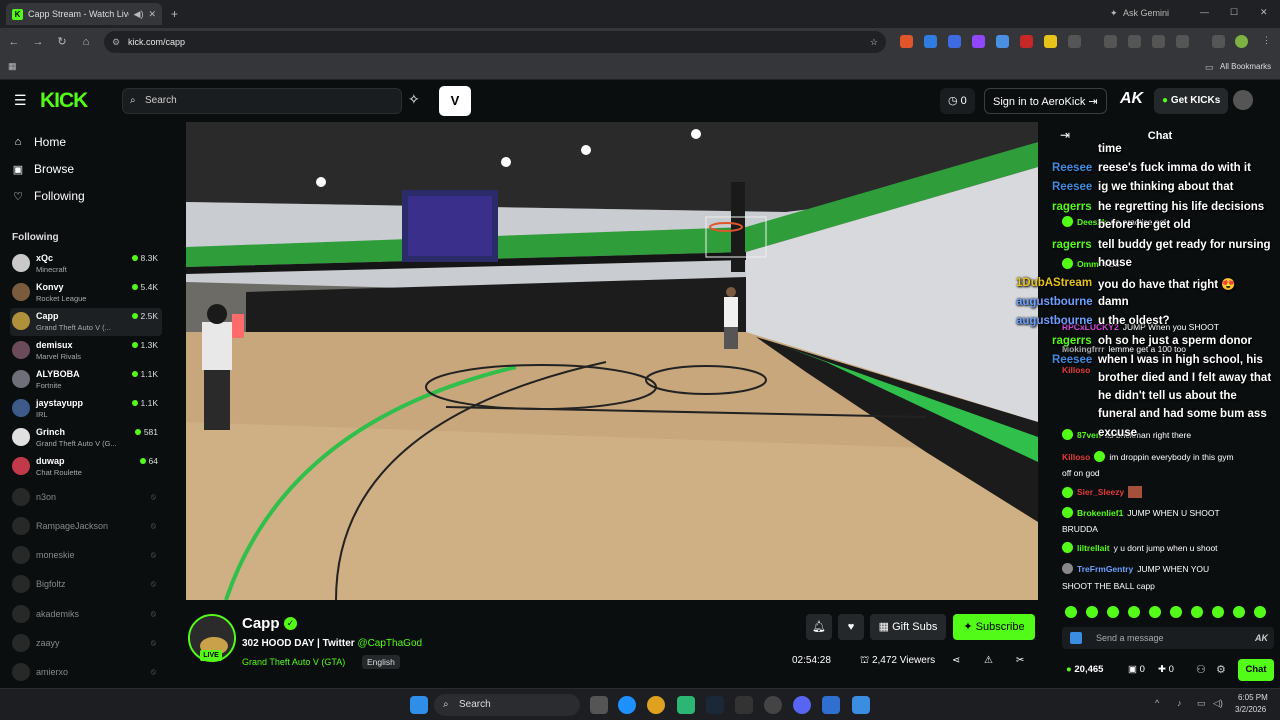 The width and height of the screenshot is (1280, 720). What do you see at coordinates (1250, 709) in the screenshot?
I see `clock-date: 3/2/2026` at bounding box center [1250, 709].